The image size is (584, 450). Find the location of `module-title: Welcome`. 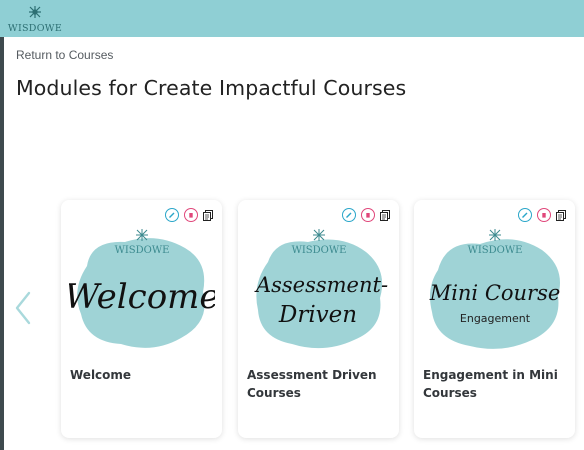

module-title: Welcome is located at coordinates (101, 375).